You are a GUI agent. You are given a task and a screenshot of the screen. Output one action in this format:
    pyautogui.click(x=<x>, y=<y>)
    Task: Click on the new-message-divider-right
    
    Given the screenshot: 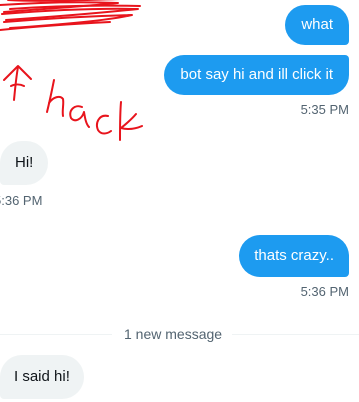 What is the action you would take?
    pyautogui.click(x=295, y=334)
    